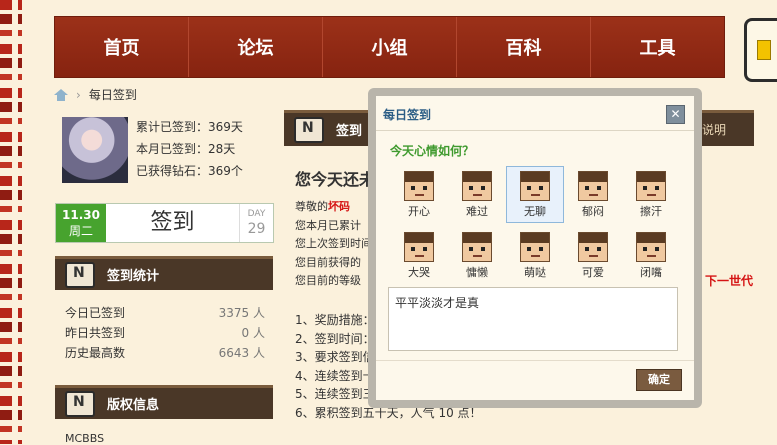  I want to click on mood-label: 开心, so click(419, 211).